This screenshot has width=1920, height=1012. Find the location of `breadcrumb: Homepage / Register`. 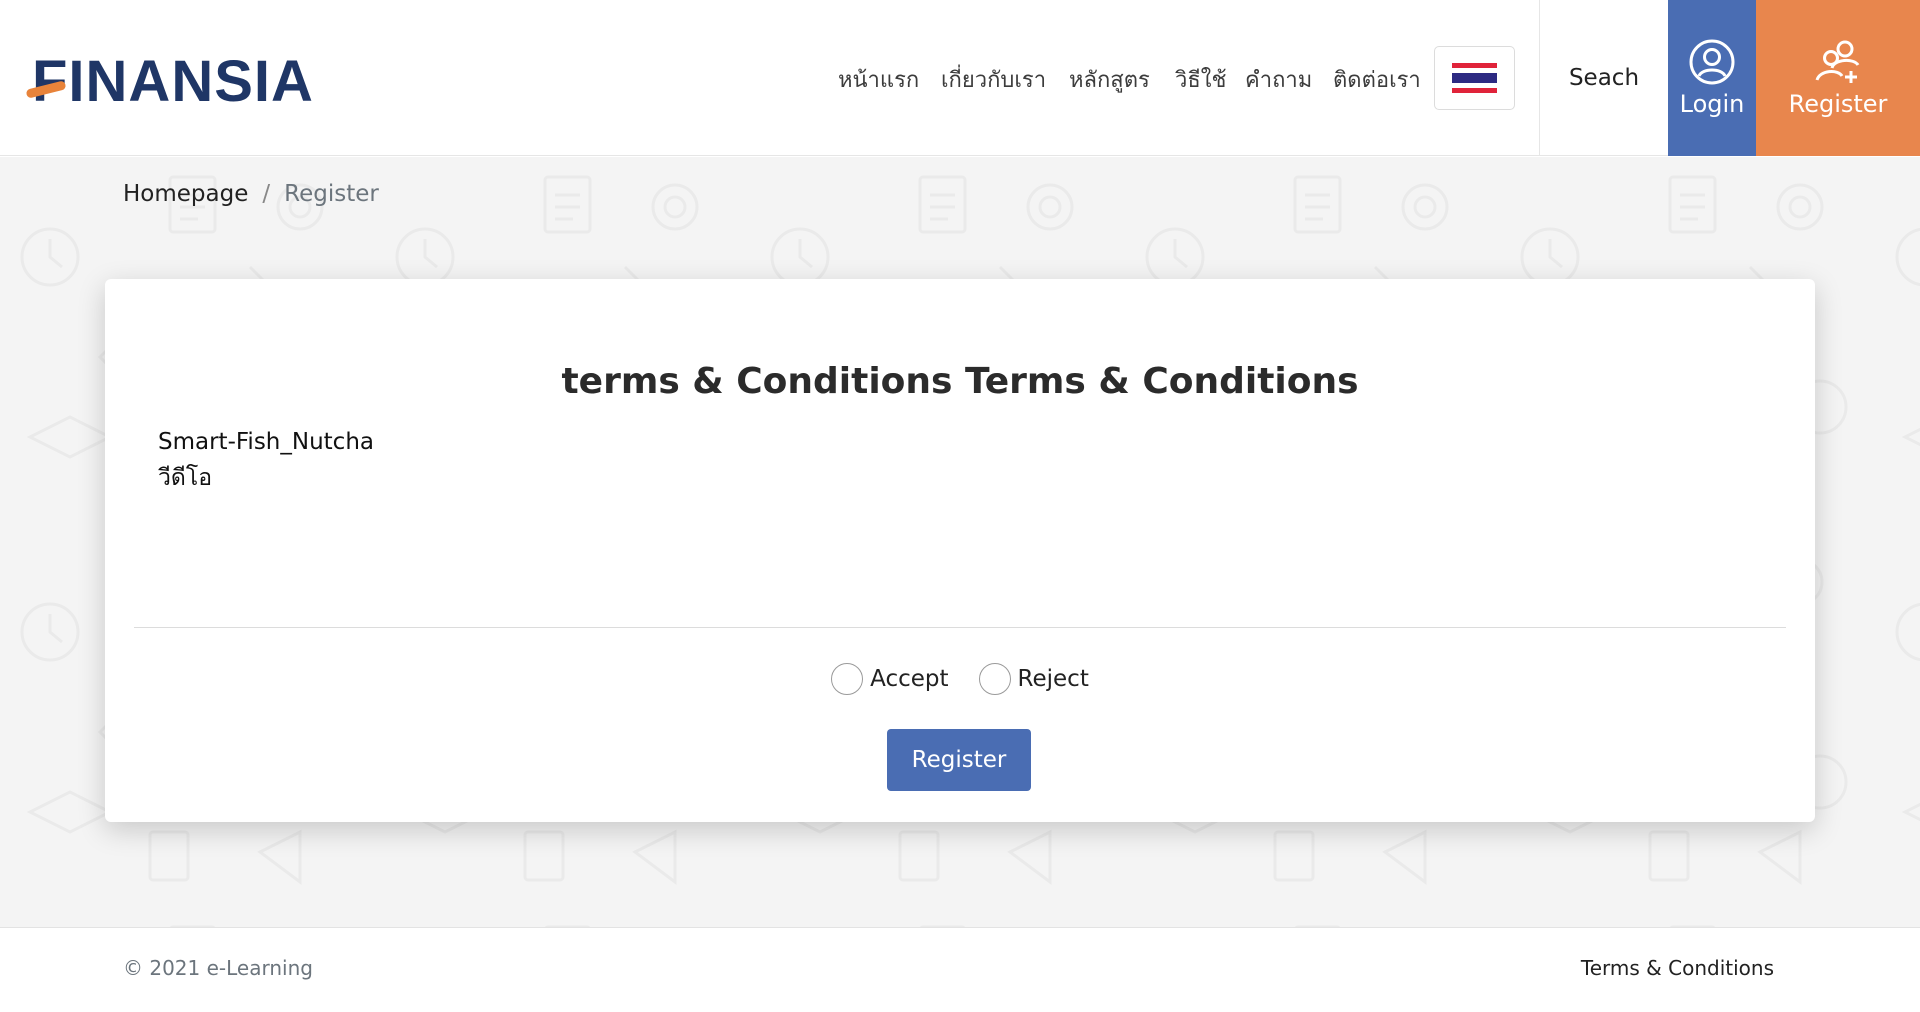

breadcrumb: Homepage / Register is located at coordinates (251, 194).